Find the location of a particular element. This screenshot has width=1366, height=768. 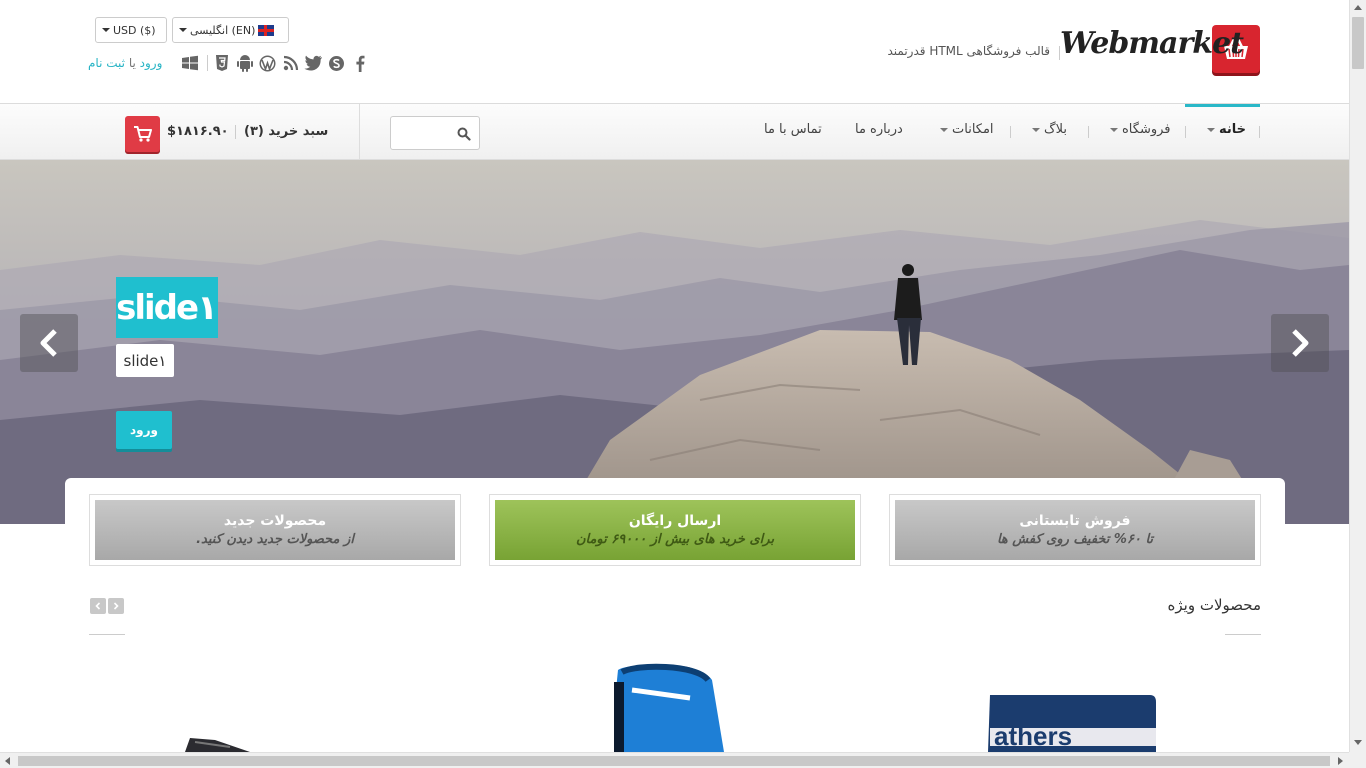

language-label: انگلیسی (EN) is located at coordinates (223, 30).